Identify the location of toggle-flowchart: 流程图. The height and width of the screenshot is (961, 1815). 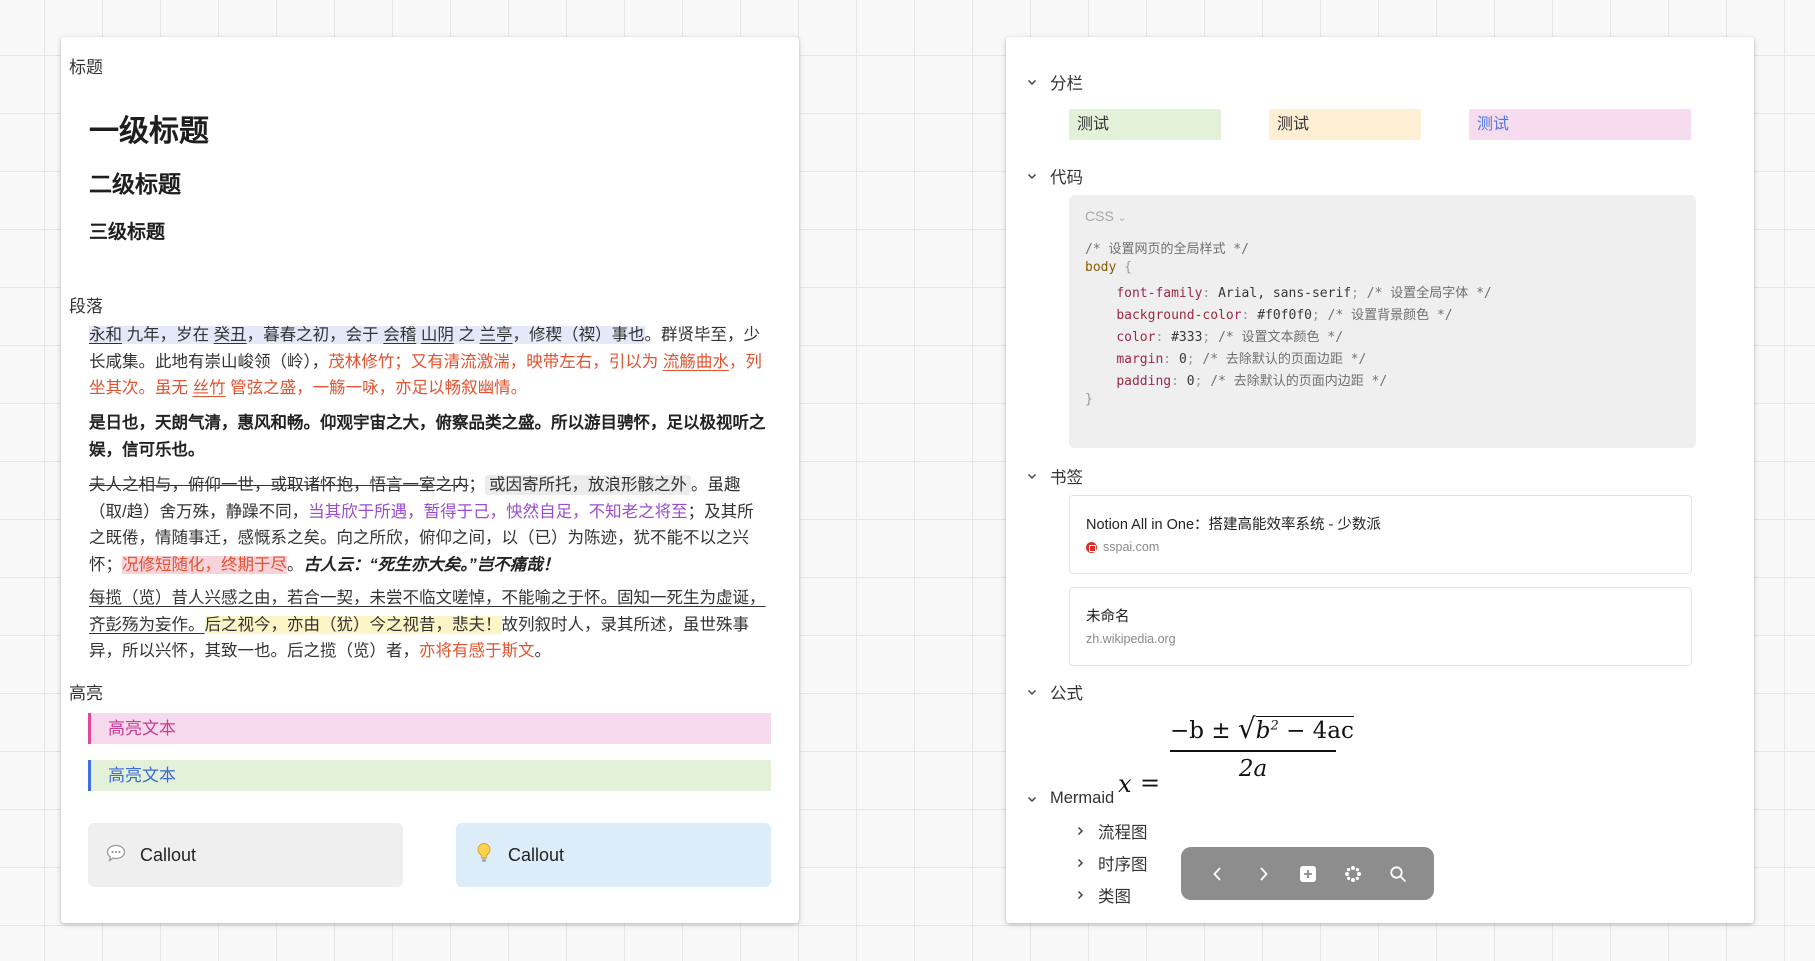
(1111, 831).